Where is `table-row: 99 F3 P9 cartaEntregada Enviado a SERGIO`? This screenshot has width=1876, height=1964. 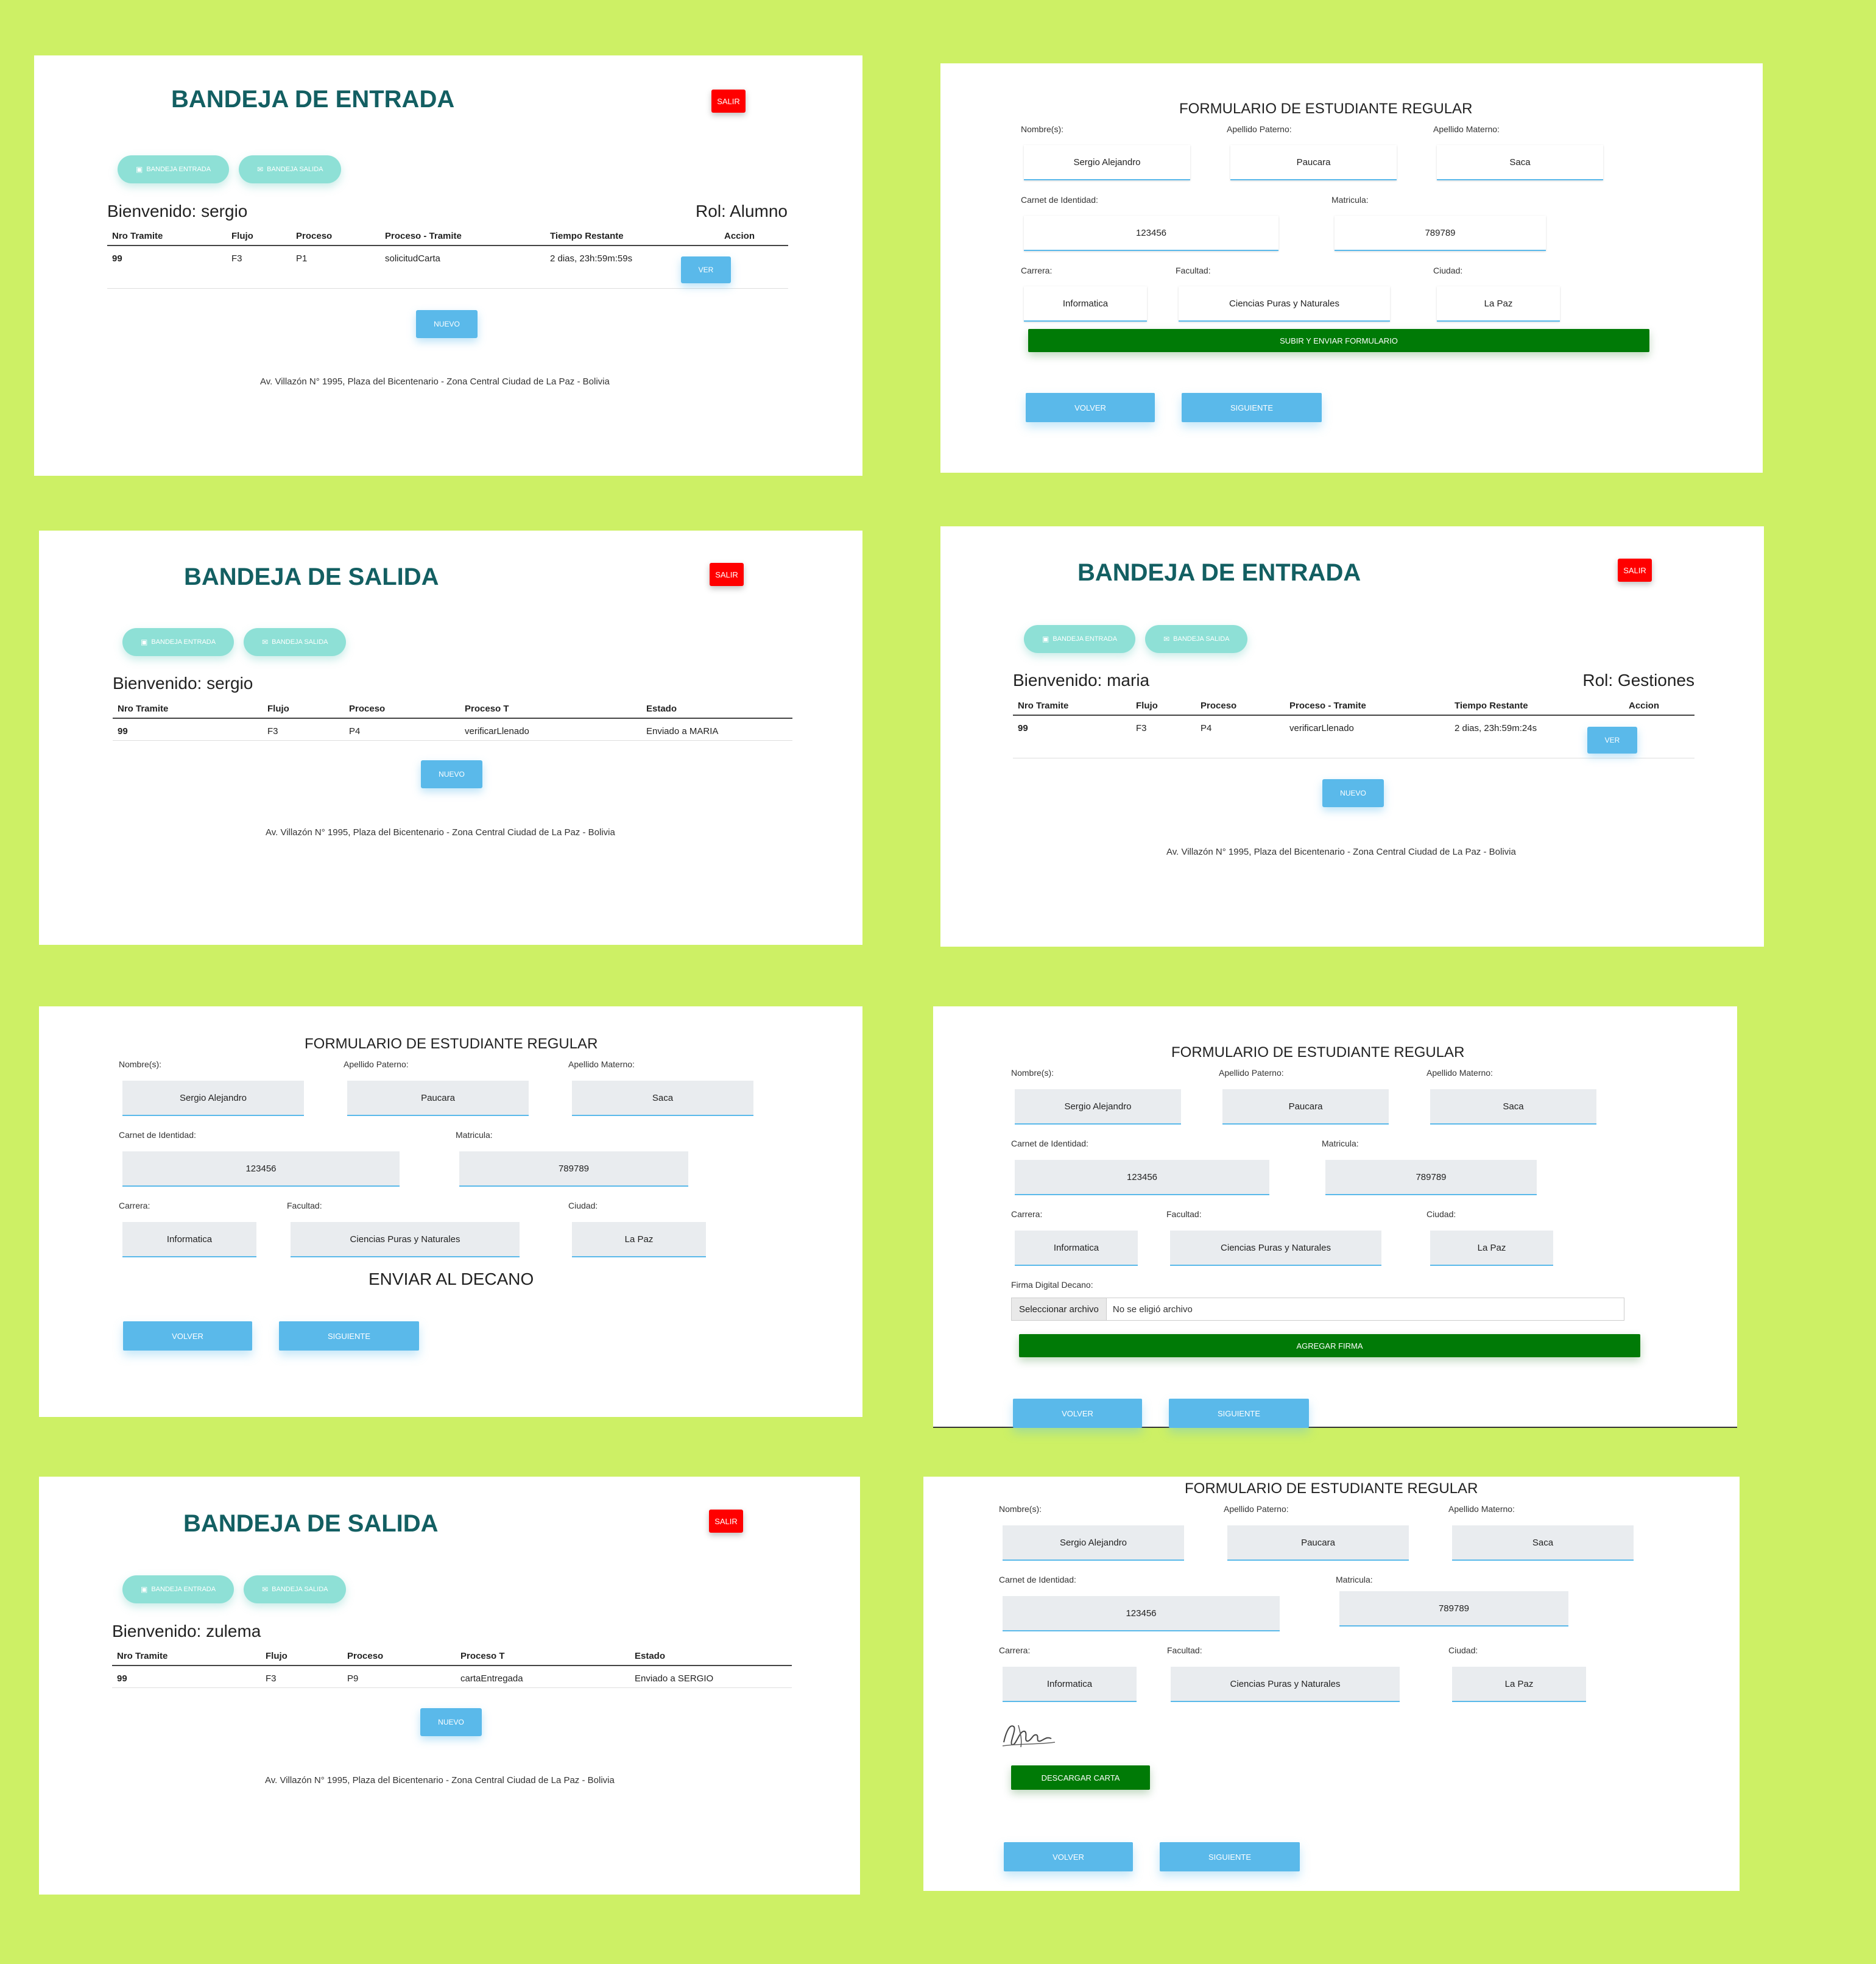 table-row: 99 F3 P9 cartaEntregada Enviado a SERGIO is located at coordinates (452, 1677).